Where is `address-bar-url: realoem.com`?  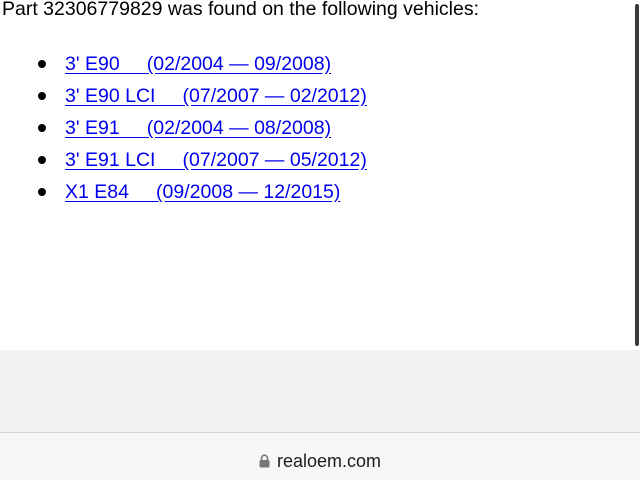 address-bar-url: realoem.com is located at coordinates (329, 461).